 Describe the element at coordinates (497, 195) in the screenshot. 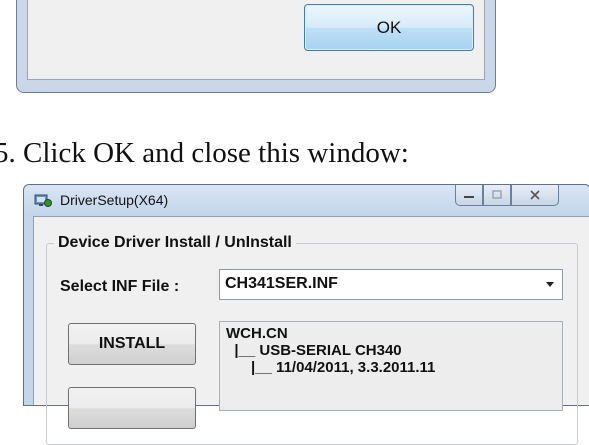

I see `maximize-icon` at that location.